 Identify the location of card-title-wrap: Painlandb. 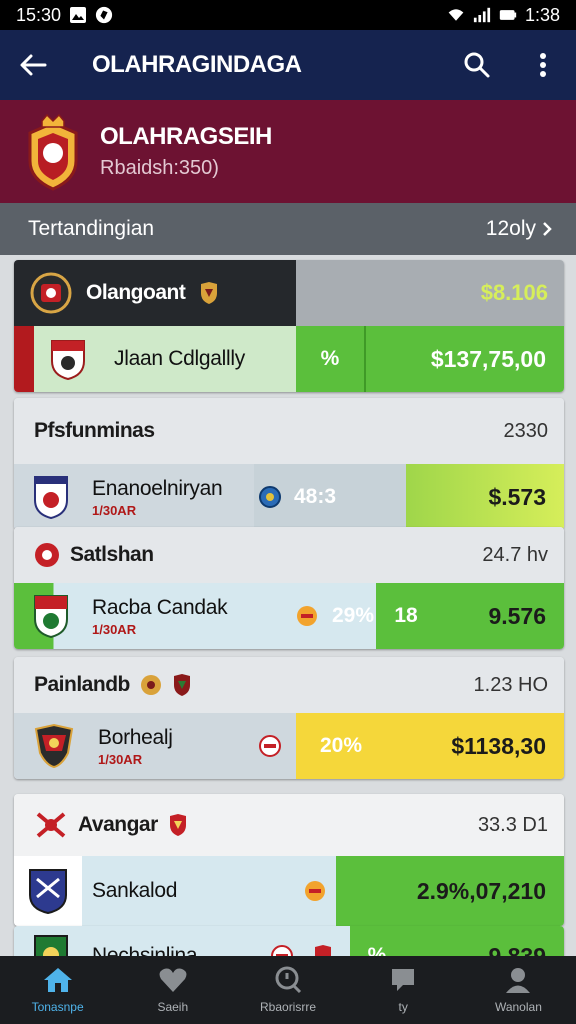
(254, 685).